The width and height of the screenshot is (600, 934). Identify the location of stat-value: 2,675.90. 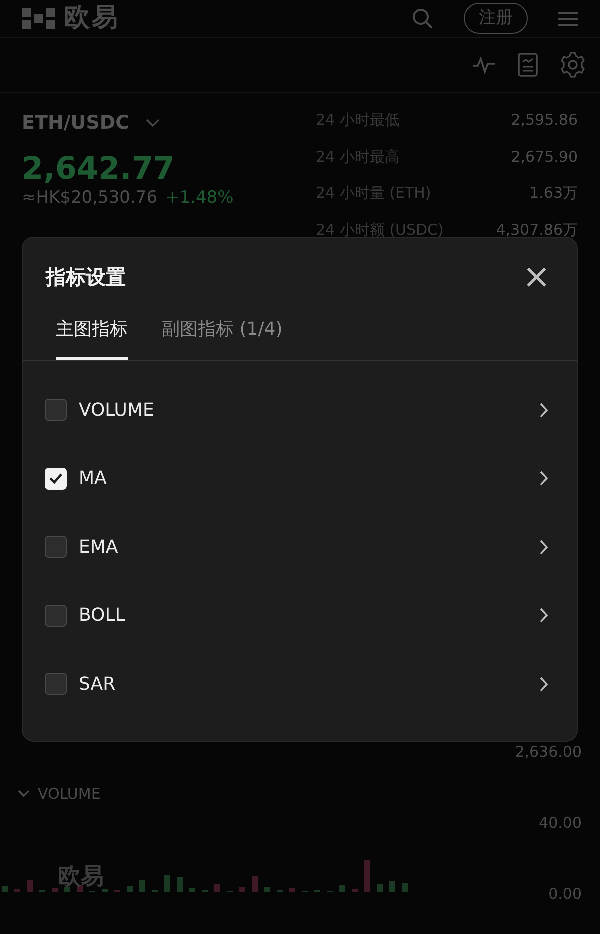
(544, 157).